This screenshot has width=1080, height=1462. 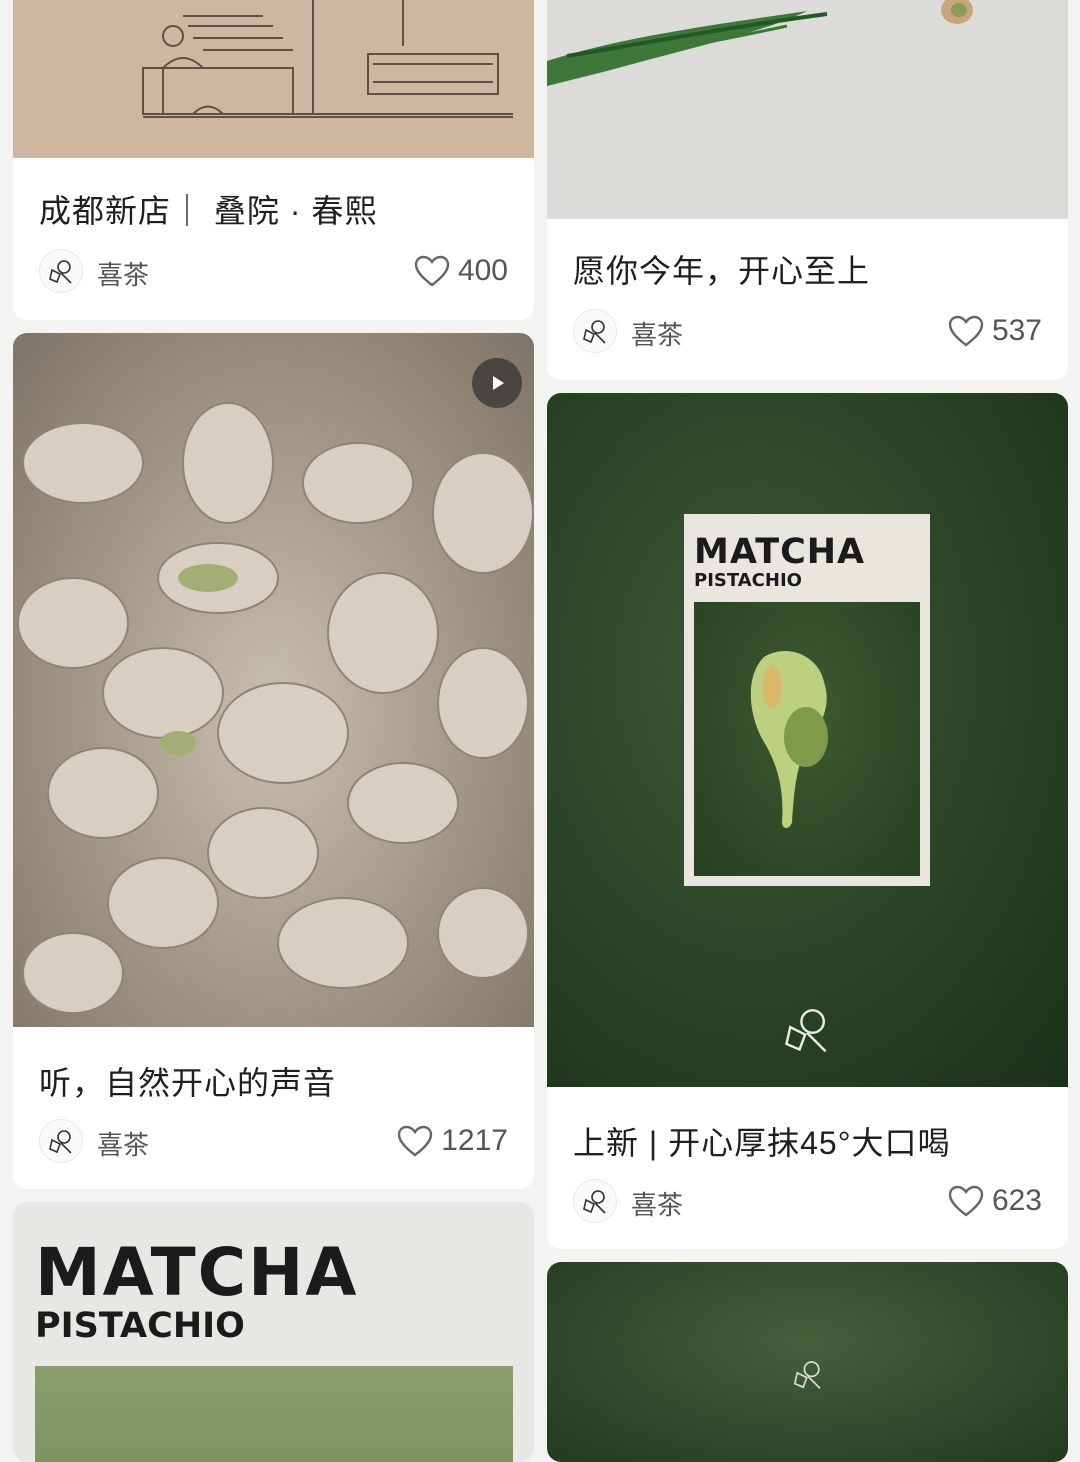 What do you see at coordinates (273, 1142) in the screenshot?
I see `card-meta: 喜茶 1217` at bounding box center [273, 1142].